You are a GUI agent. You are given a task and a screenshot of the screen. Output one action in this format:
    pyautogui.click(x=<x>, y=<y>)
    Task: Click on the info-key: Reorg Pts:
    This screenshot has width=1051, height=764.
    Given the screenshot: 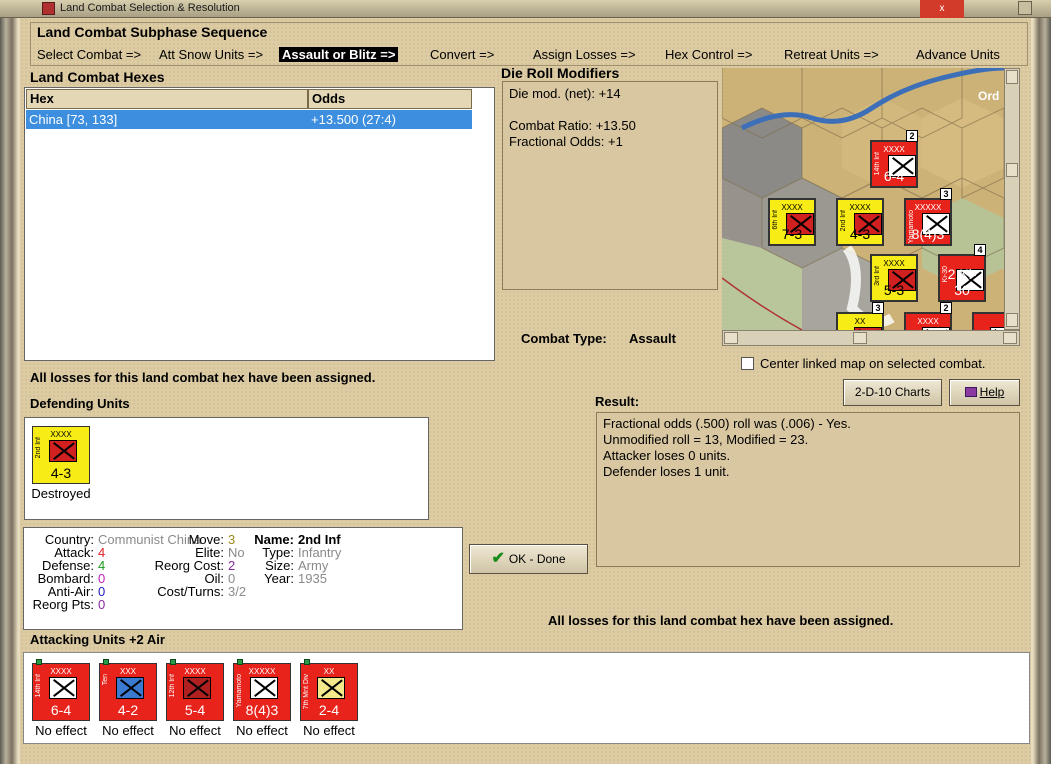 What is the action you would take?
    pyautogui.click(x=63, y=604)
    